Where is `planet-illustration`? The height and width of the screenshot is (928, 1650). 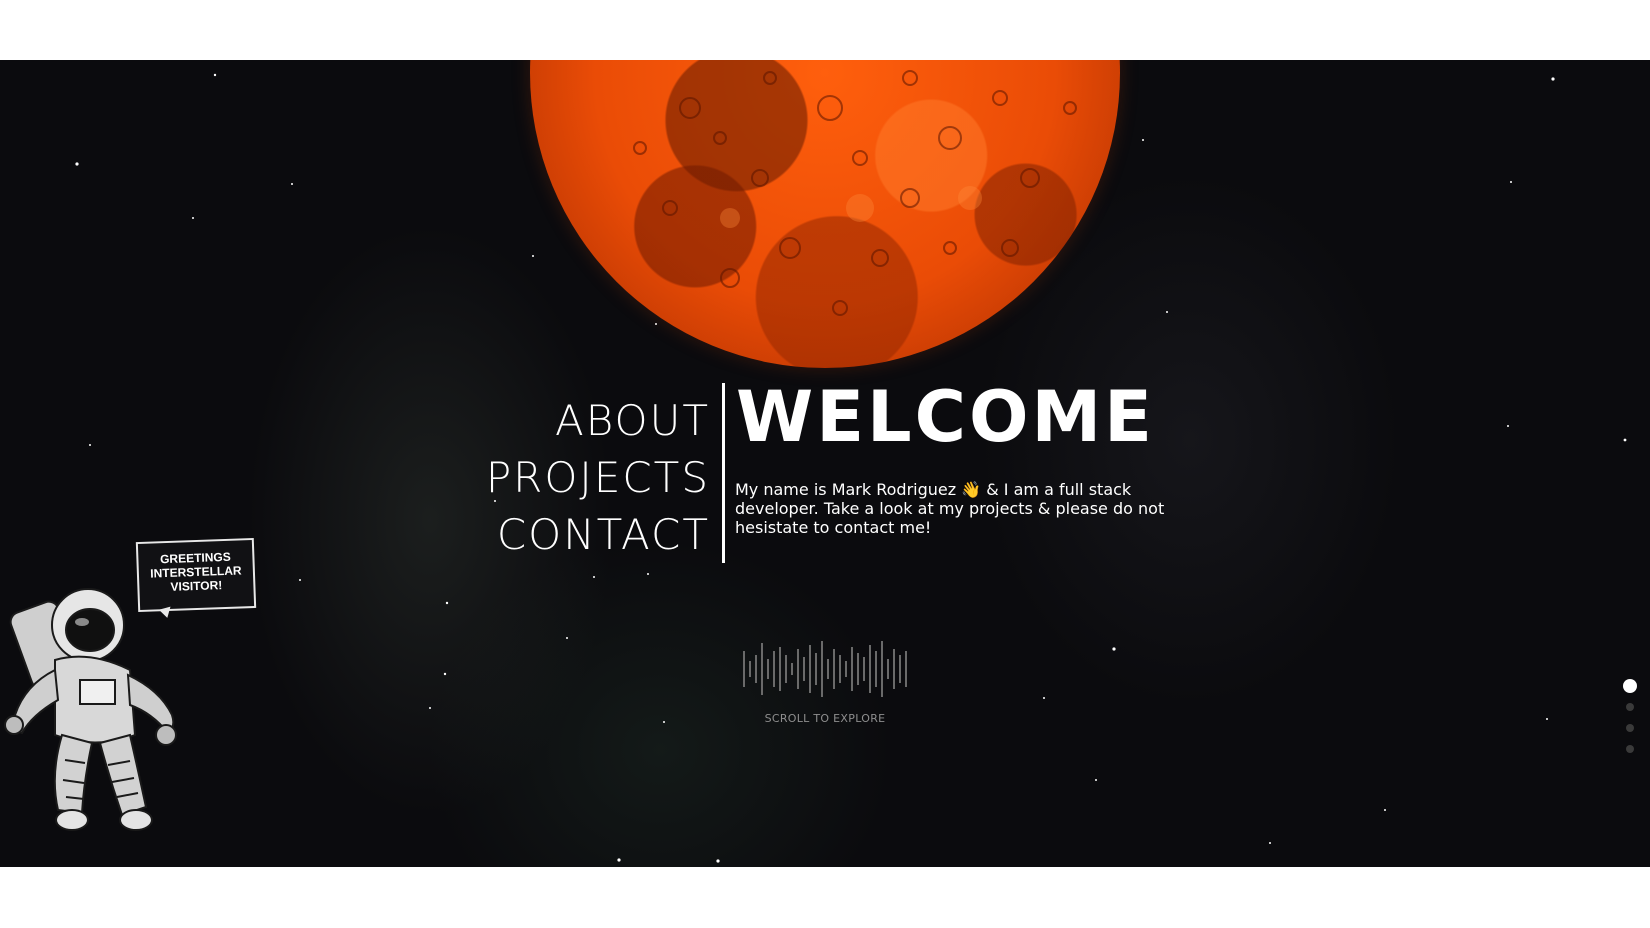 planet-illustration is located at coordinates (825, 214).